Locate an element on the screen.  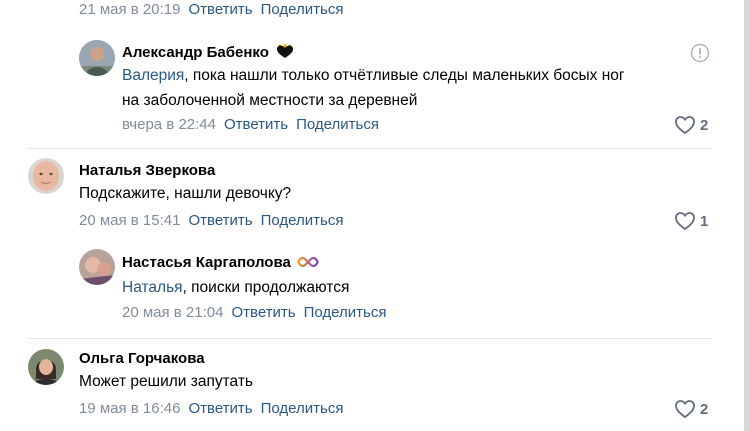
comment-text-line: на заболоченной местности за деревней is located at coordinates (270, 100).